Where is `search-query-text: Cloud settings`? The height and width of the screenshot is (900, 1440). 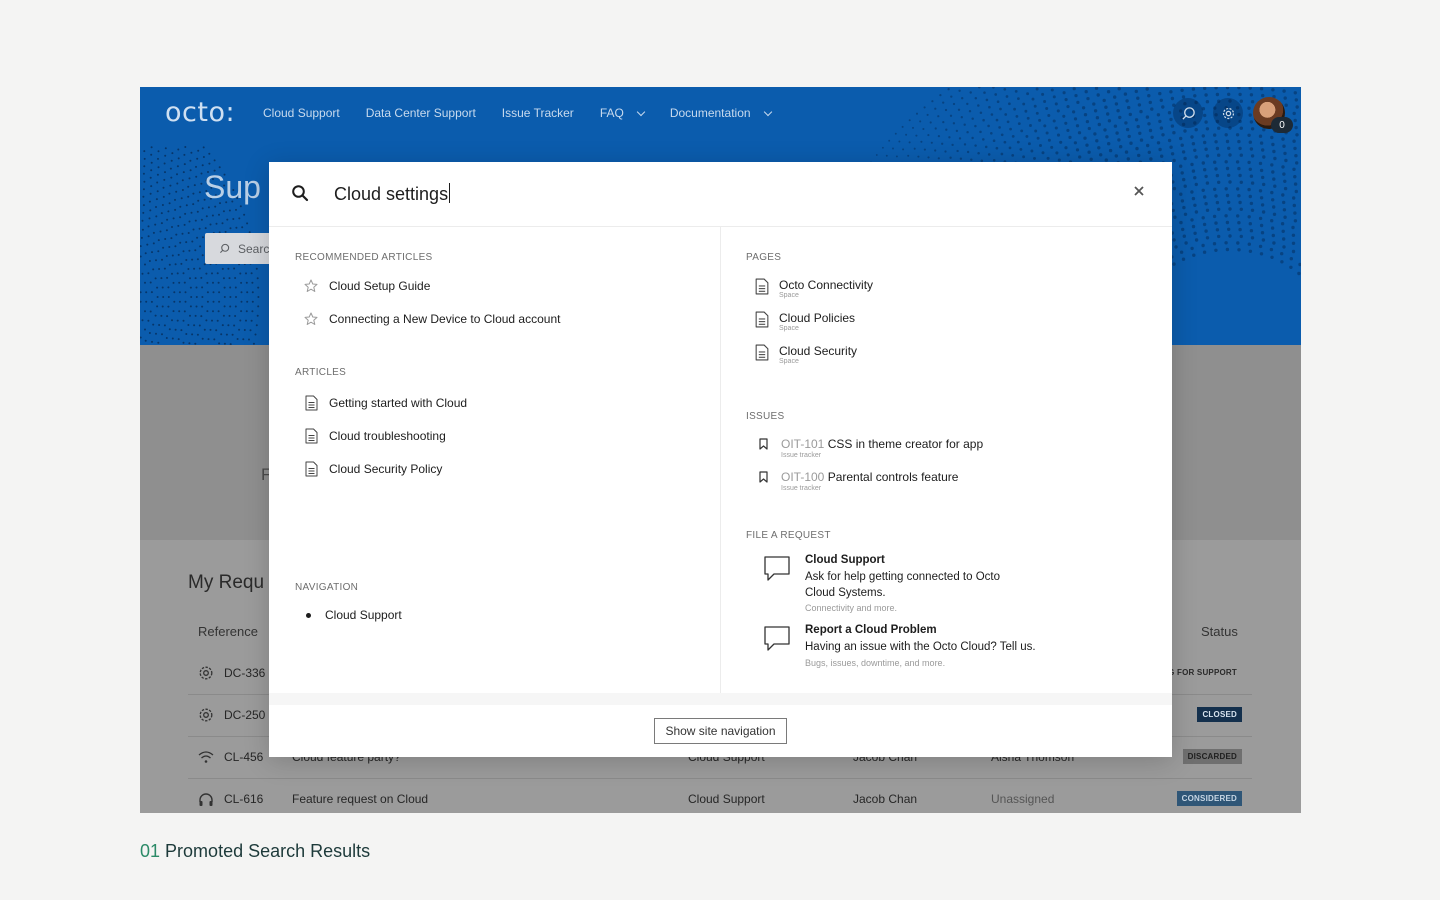 search-query-text: Cloud settings is located at coordinates (391, 194).